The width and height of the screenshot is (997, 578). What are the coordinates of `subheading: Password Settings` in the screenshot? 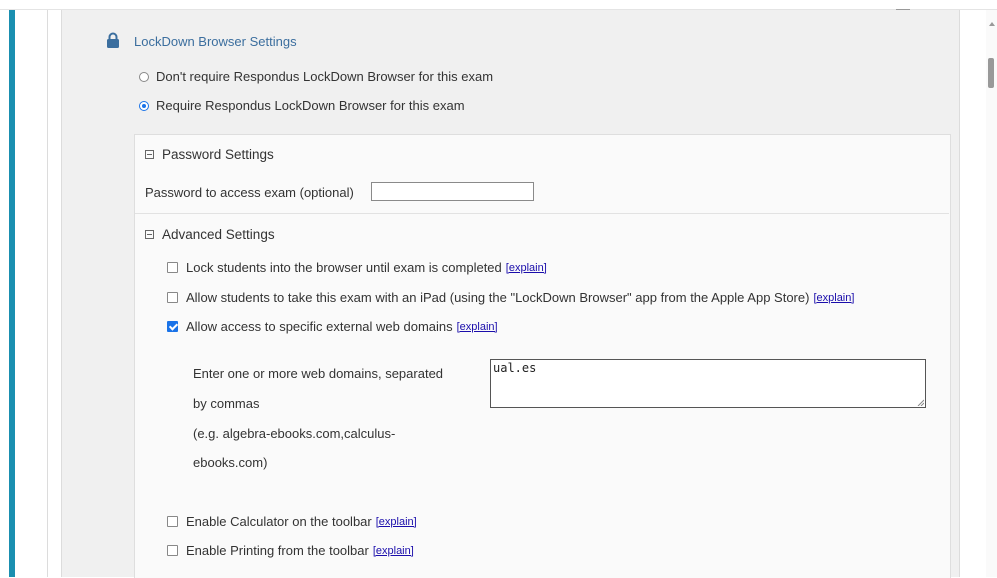 It's located at (218, 154).